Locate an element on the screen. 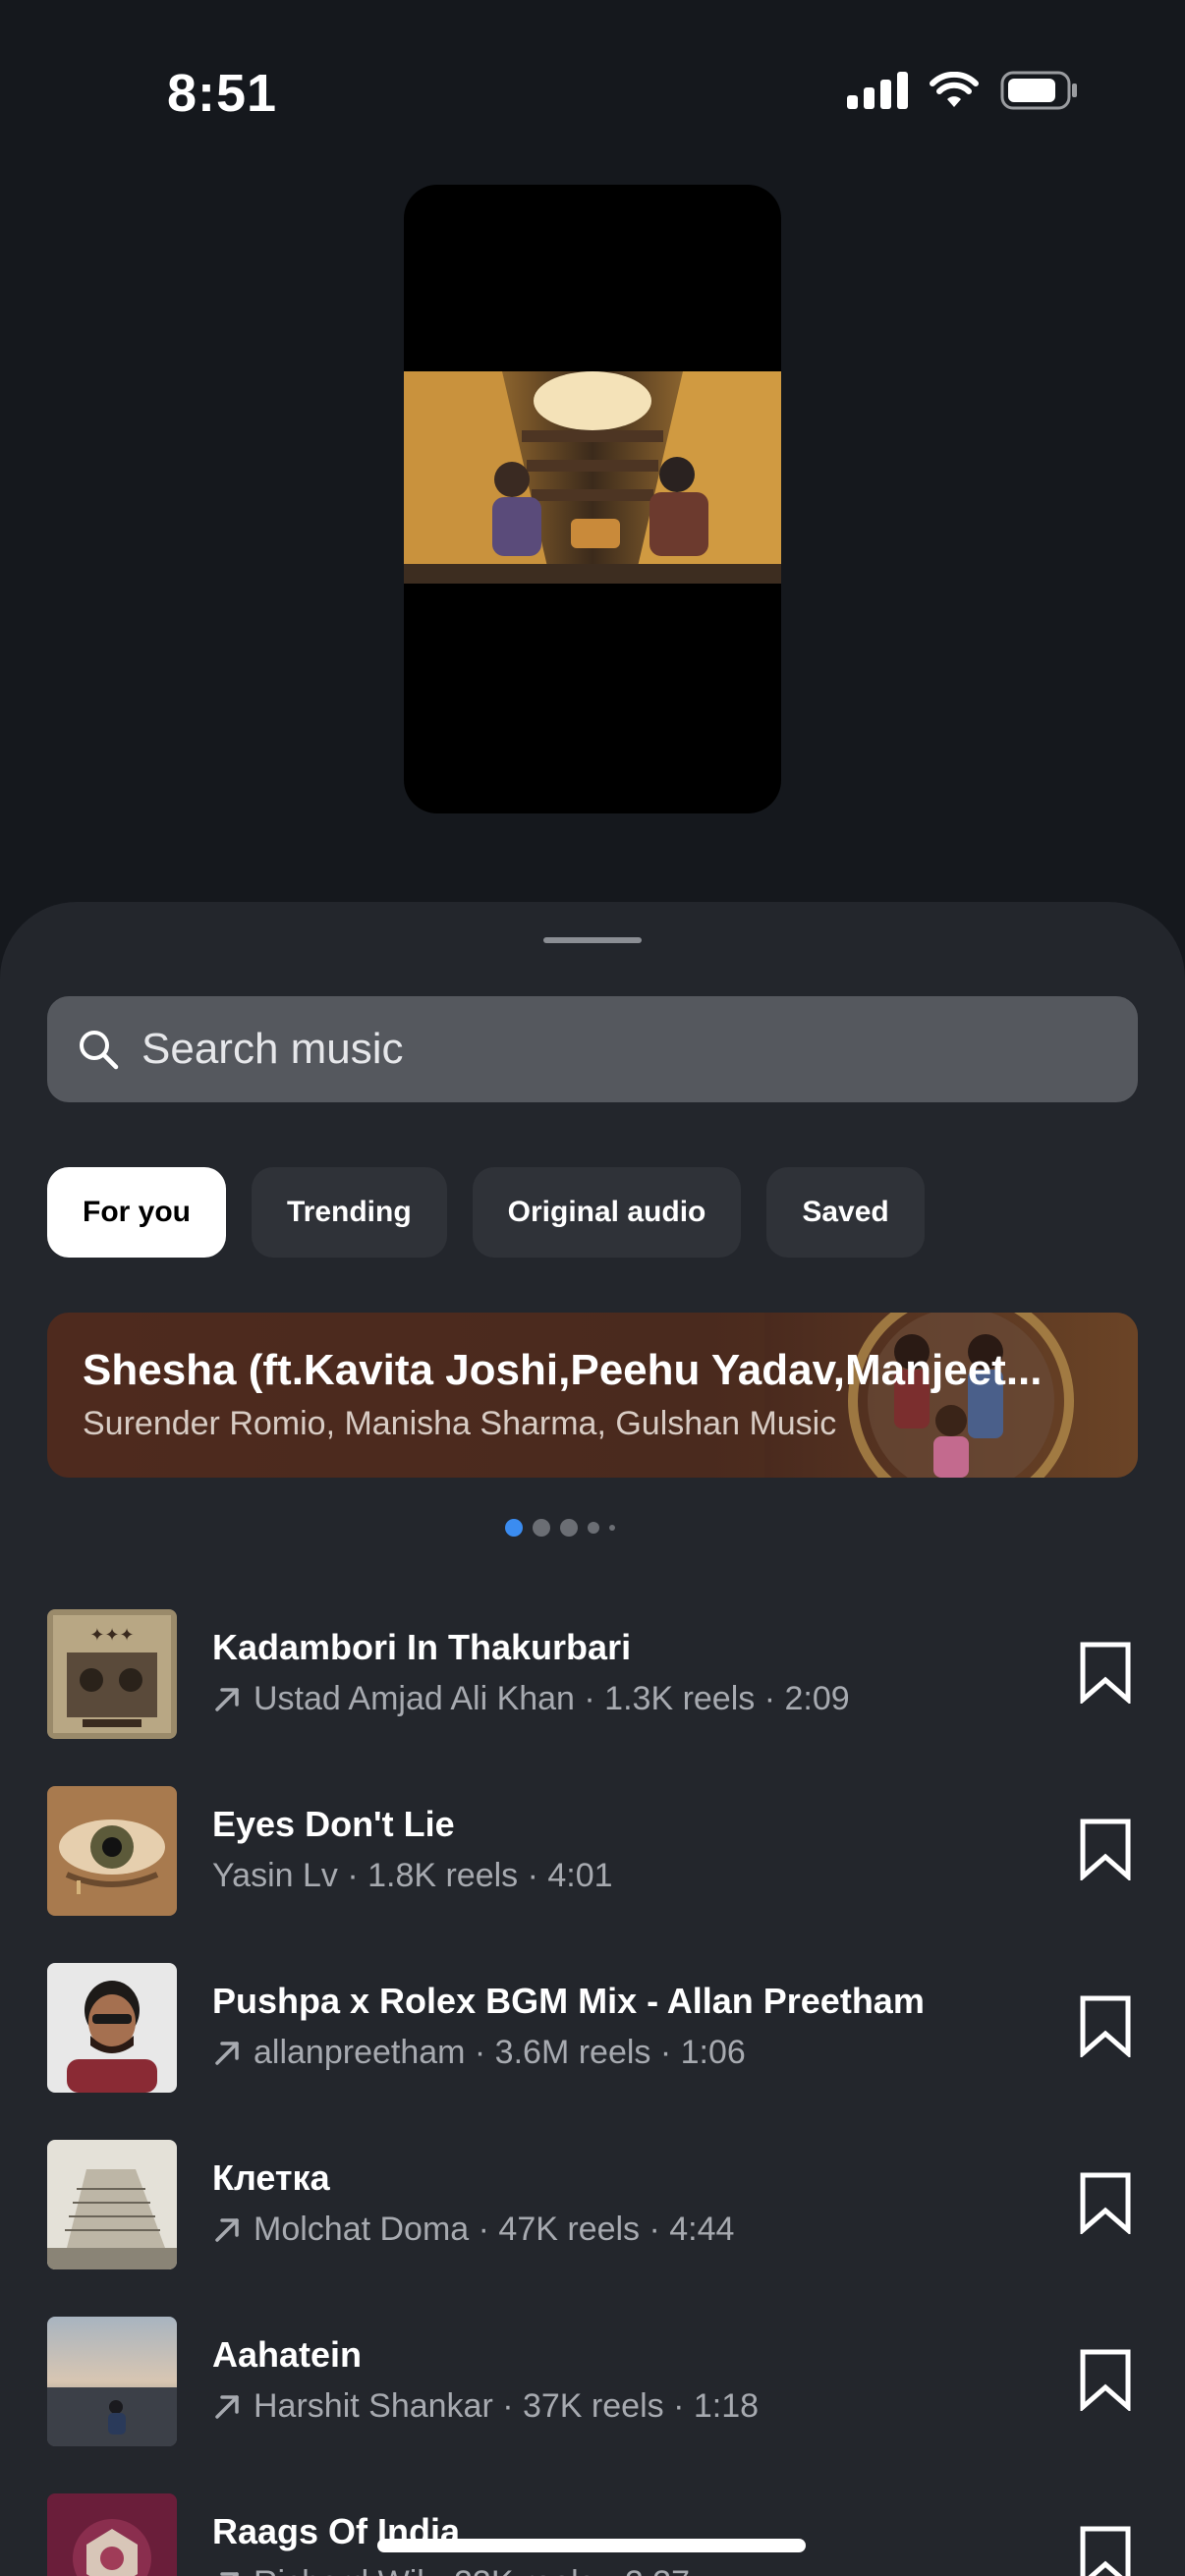 This screenshot has width=1185, height=2576. song-meta: Molchat Doma · 47K reels · 4:44 is located at coordinates (473, 2230).